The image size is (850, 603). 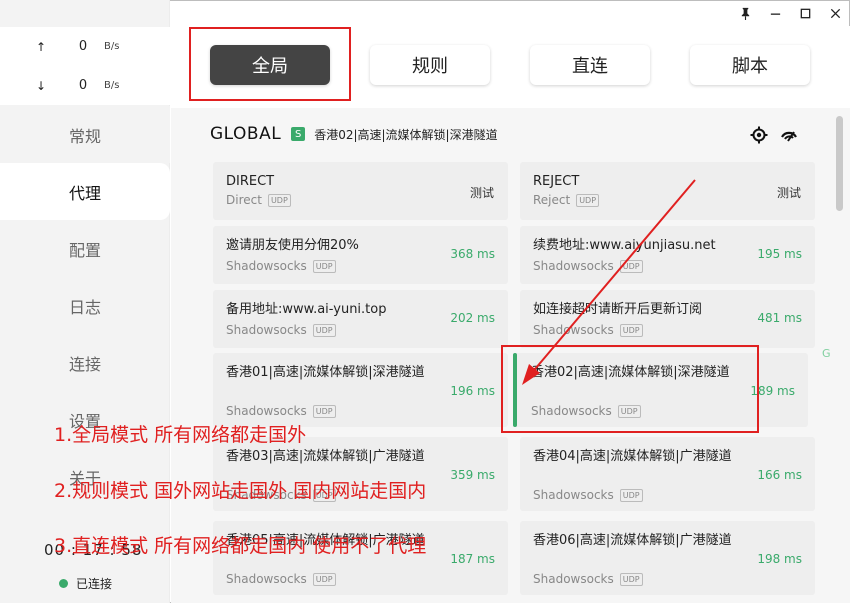 What do you see at coordinates (244, 200) in the screenshot?
I see `proxy-type: Direct` at bounding box center [244, 200].